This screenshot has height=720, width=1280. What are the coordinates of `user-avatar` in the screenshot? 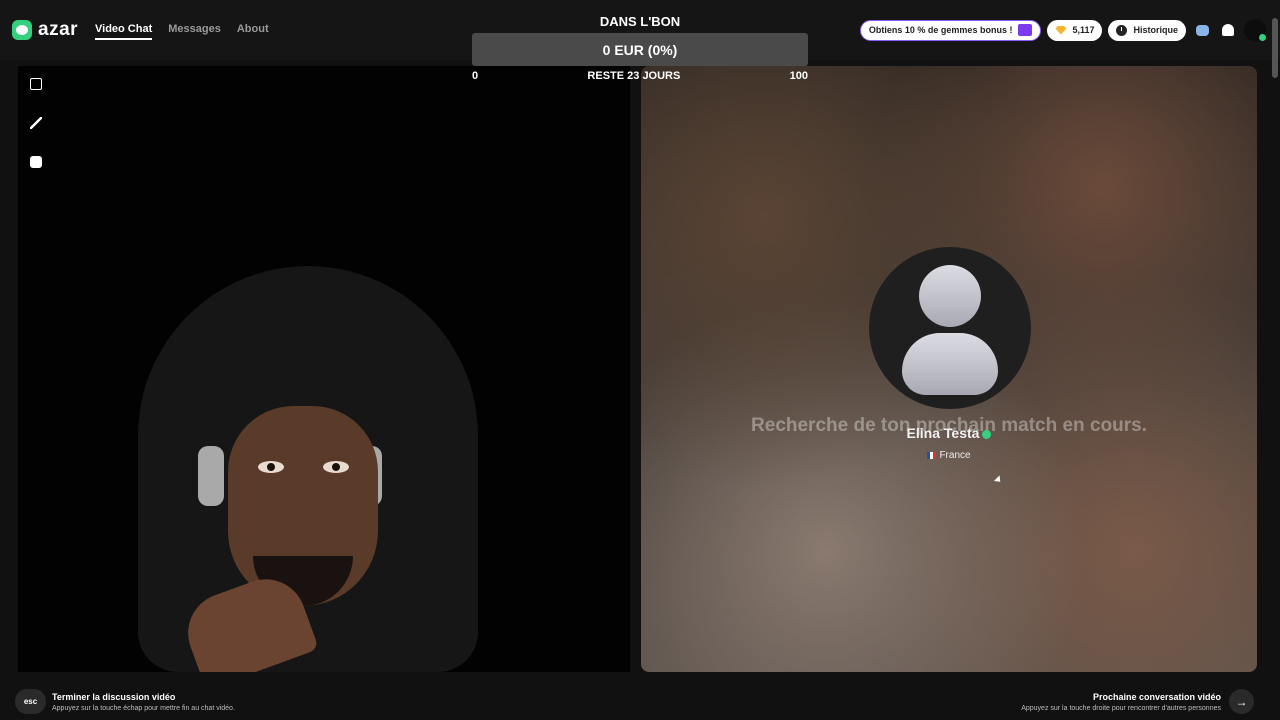 It's located at (1255, 30).